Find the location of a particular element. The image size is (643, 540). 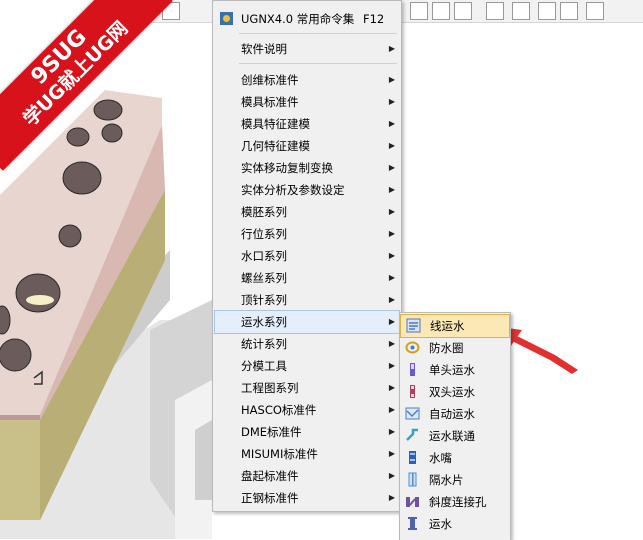

submenu-item-label: 双头运水 is located at coordinates (452, 392).